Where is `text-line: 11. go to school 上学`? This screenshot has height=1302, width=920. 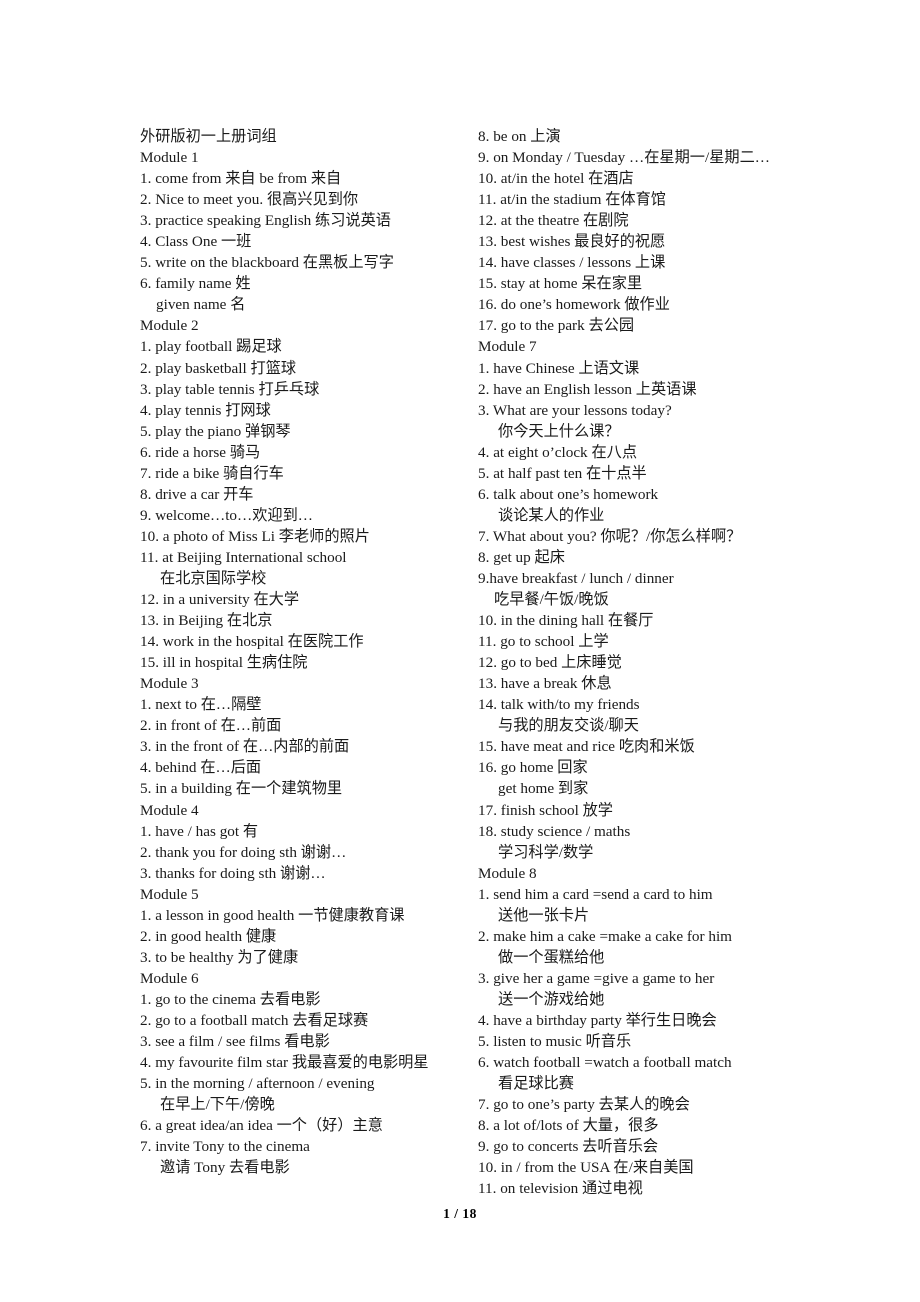 text-line: 11. go to school 上学 is located at coordinates (543, 642).